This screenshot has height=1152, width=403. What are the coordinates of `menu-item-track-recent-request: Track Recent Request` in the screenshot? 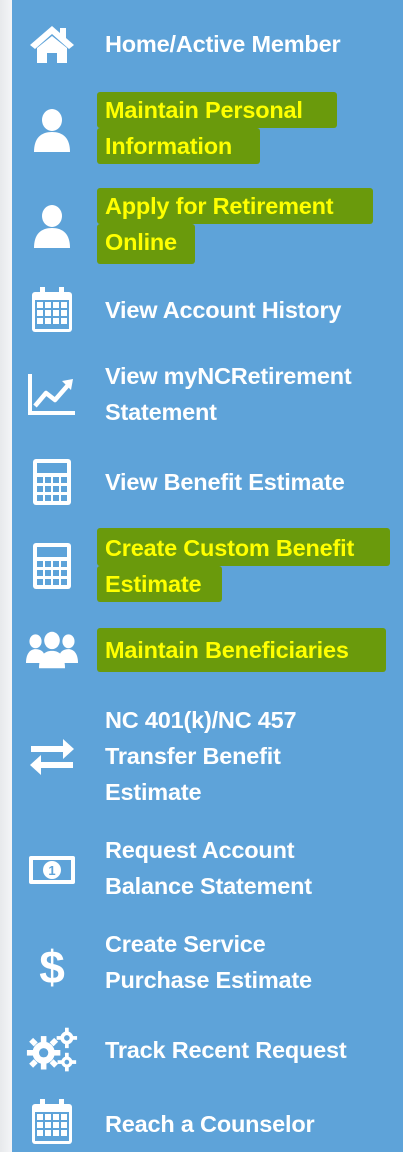 It's located at (207, 1051).